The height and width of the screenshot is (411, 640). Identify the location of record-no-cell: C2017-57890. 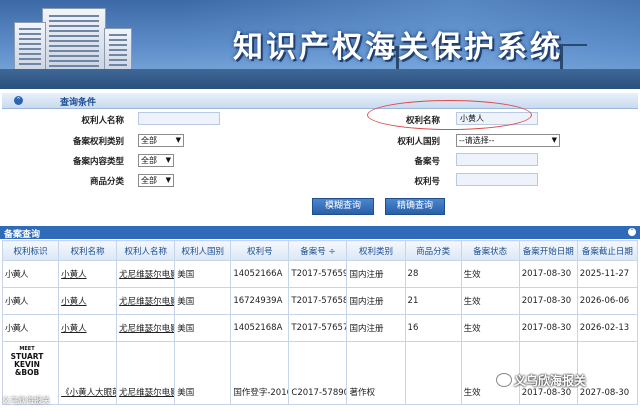
(318, 373).